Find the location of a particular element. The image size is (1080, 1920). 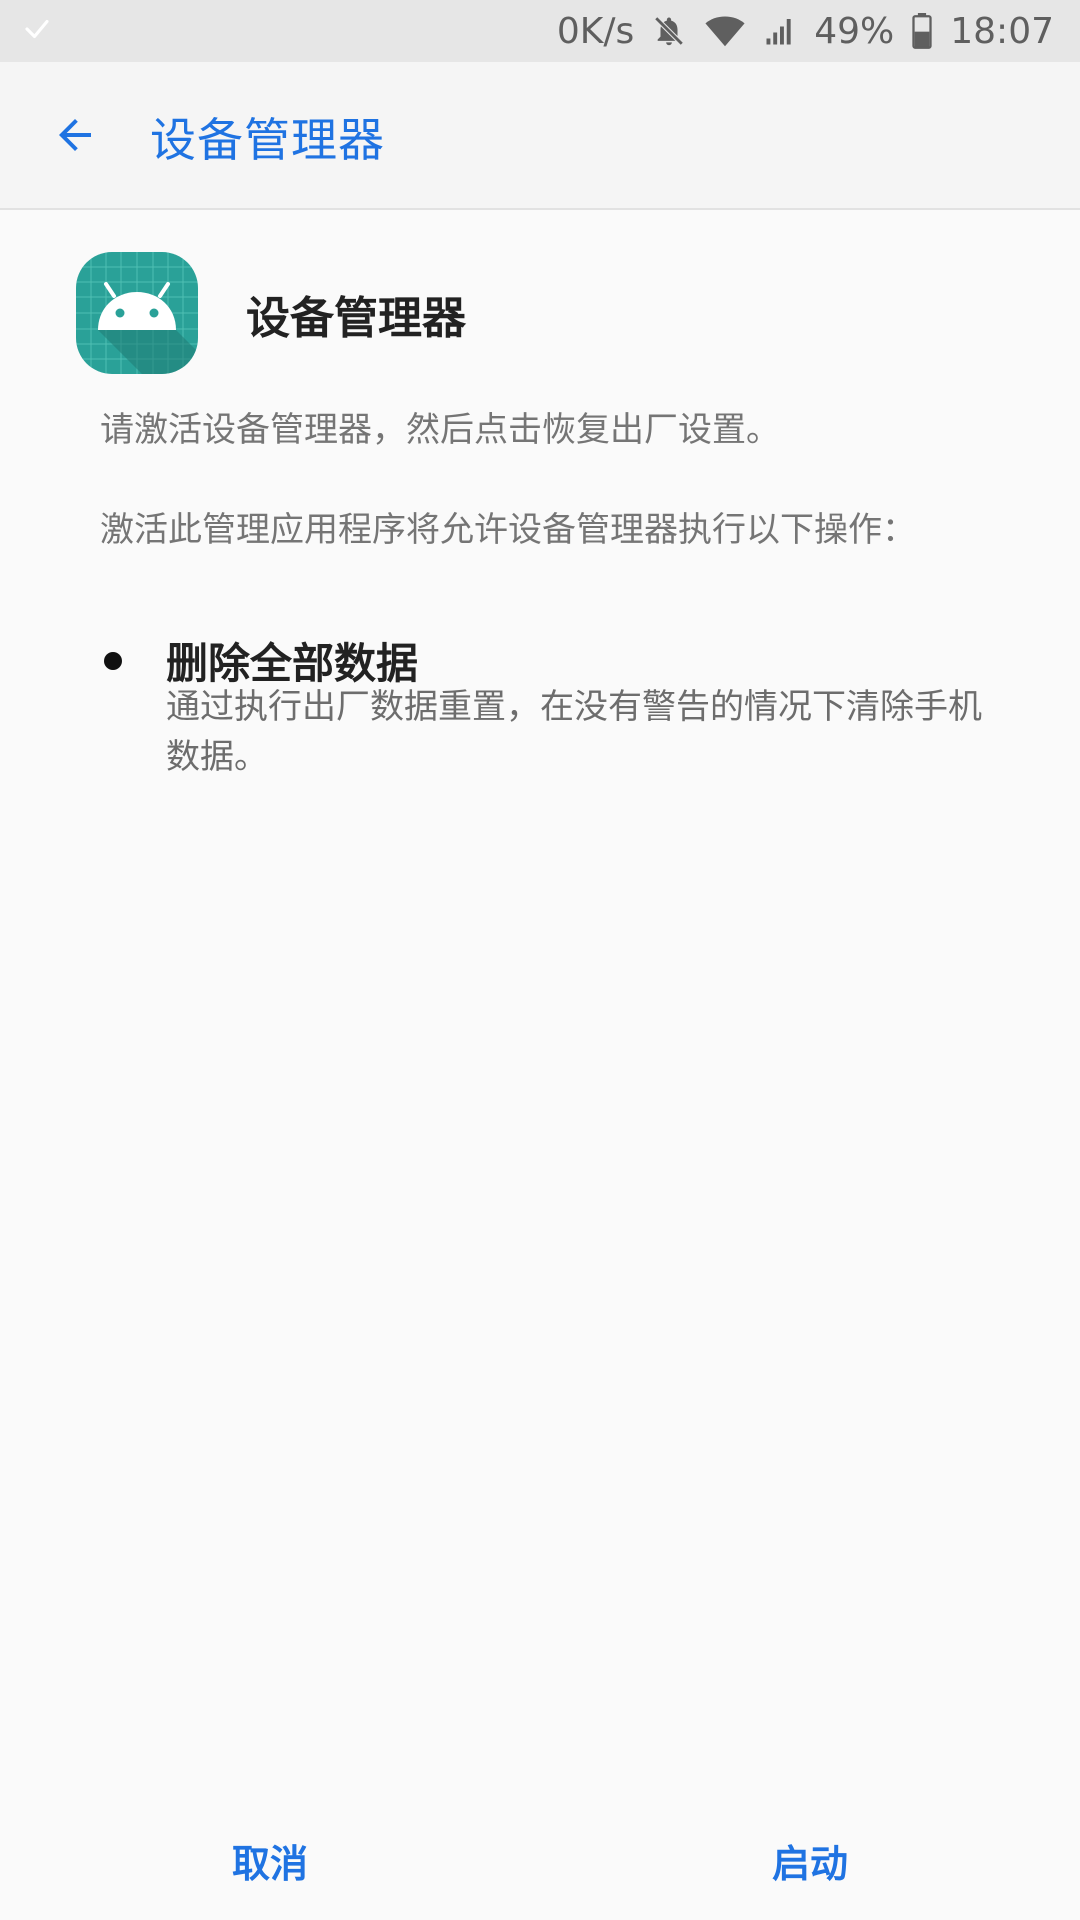

battery-percent: 49% is located at coordinates (854, 31).